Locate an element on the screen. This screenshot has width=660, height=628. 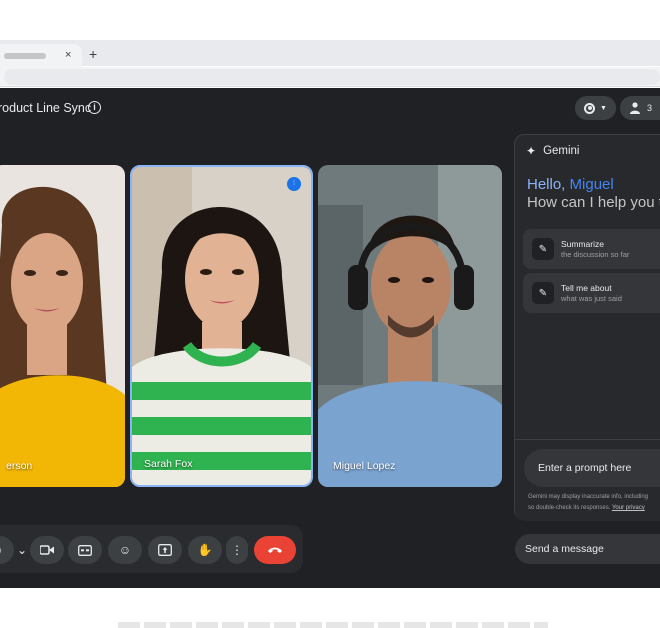
captions-icon is located at coordinates (85, 550).